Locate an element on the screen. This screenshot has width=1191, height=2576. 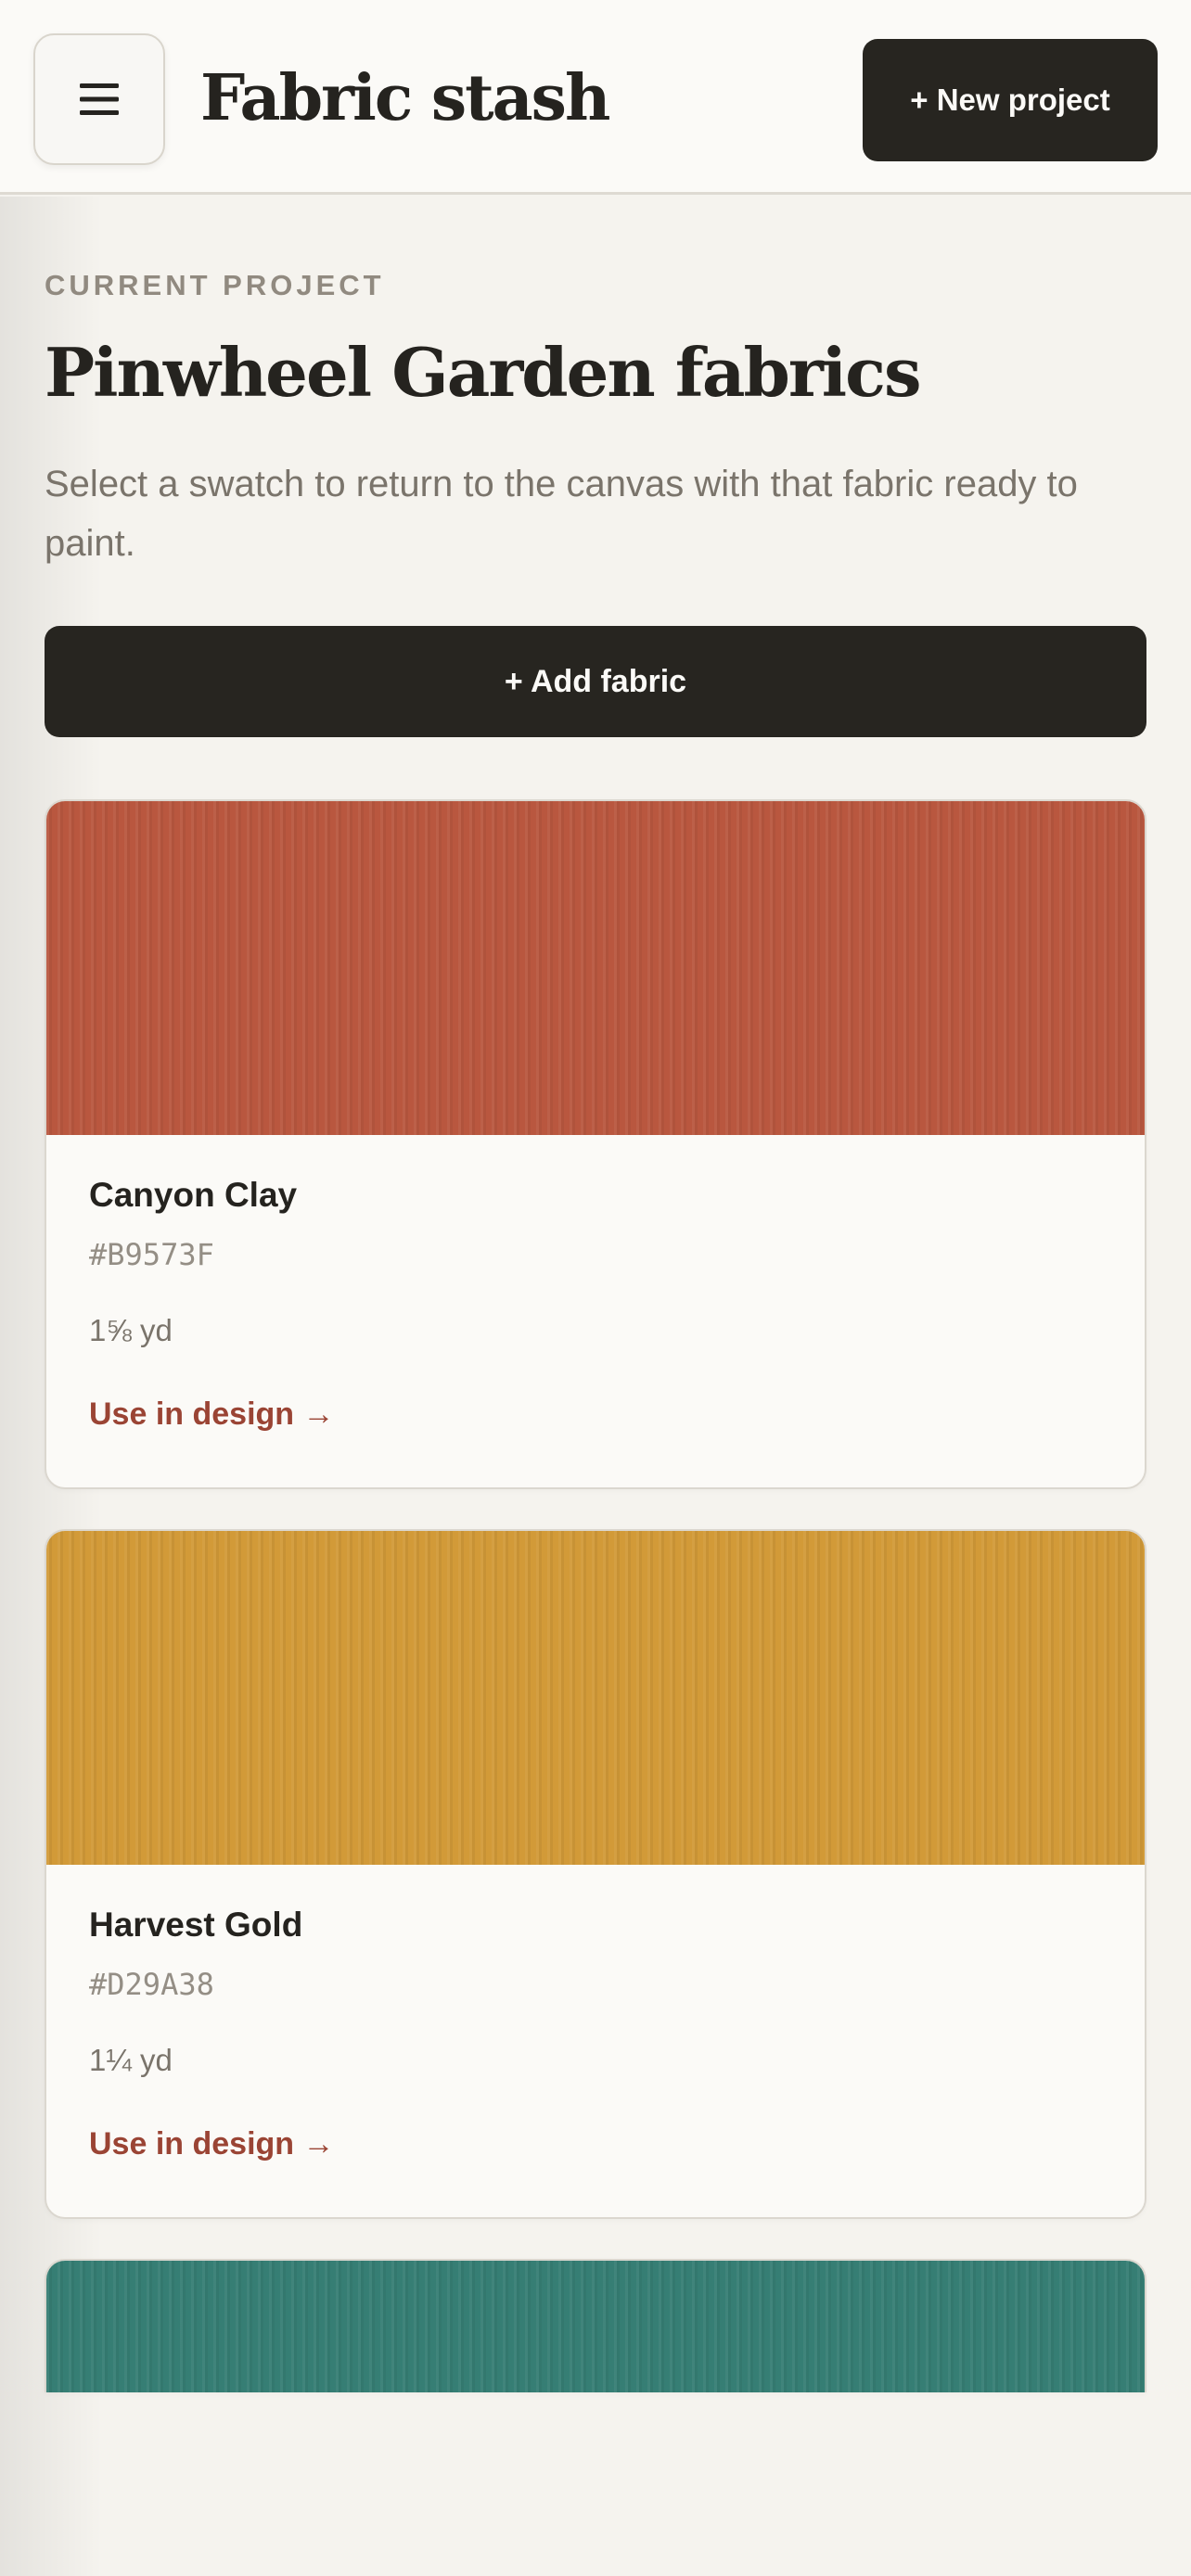
fabric-card is located at coordinates (595, 2326).